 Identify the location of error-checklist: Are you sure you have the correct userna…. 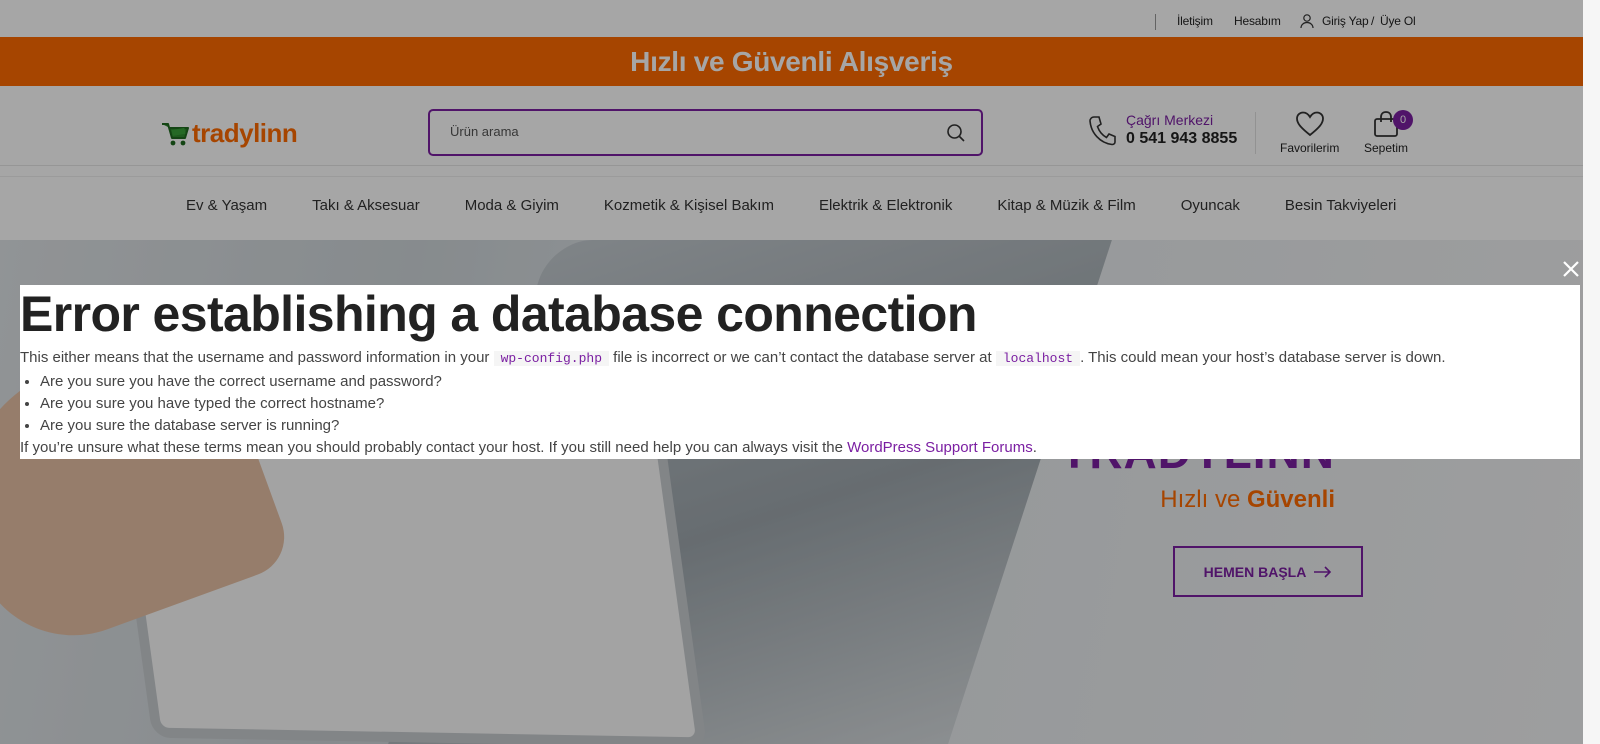
(241, 404).